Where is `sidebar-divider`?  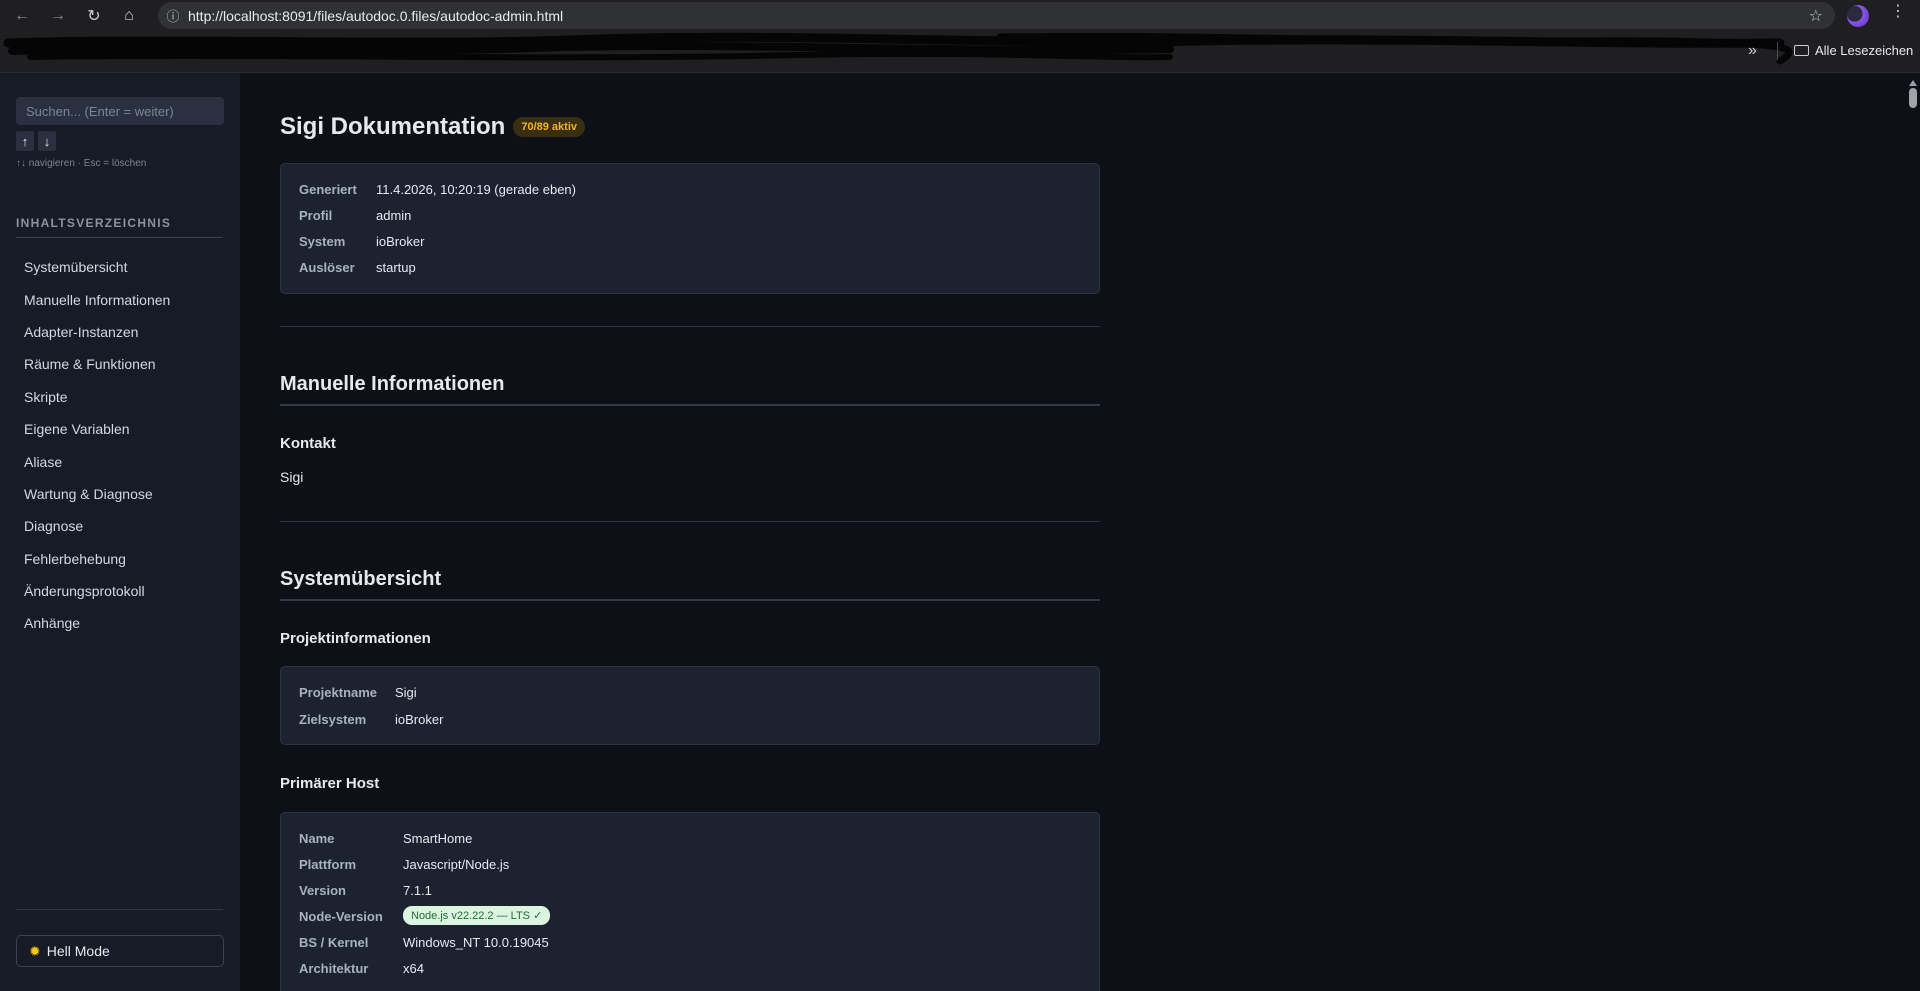 sidebar-divider is located at coordinates (119, 909).